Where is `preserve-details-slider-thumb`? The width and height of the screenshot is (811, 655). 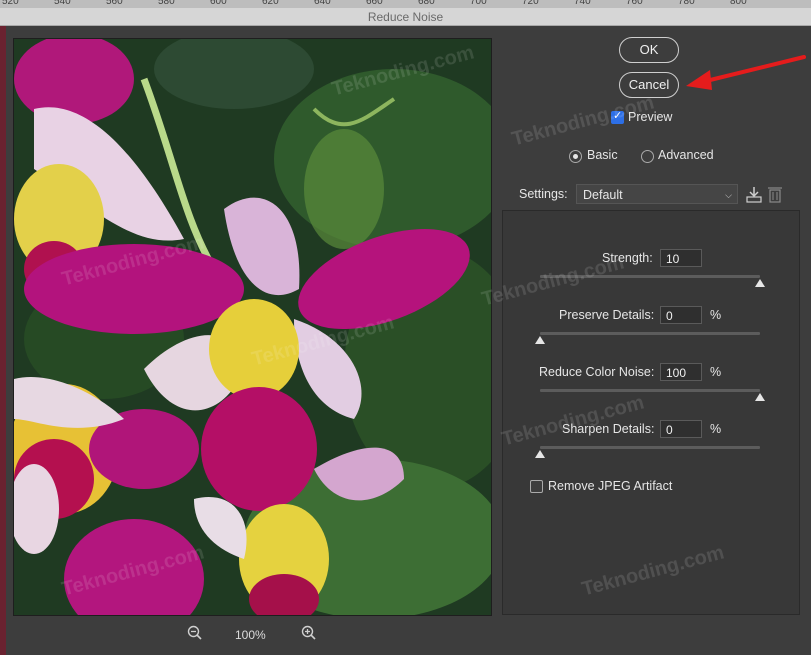
preserve-details-slider-thumb is located at coordinates (540, 340).